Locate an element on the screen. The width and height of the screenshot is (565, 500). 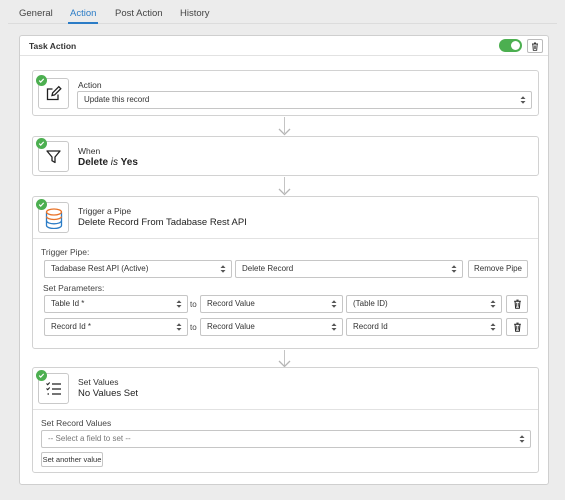
action-card: Action Update this record is located at coordinates (285, 93).